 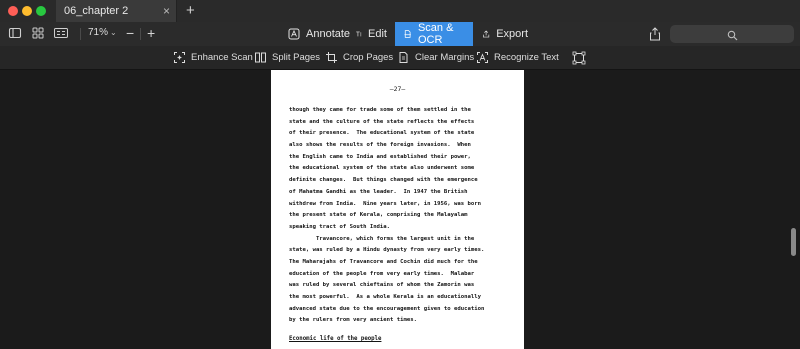 What do you see at coordinates (407, 34) in the screenshot?
I see `scan-ocr-icon` at bounding box center [407, 34].